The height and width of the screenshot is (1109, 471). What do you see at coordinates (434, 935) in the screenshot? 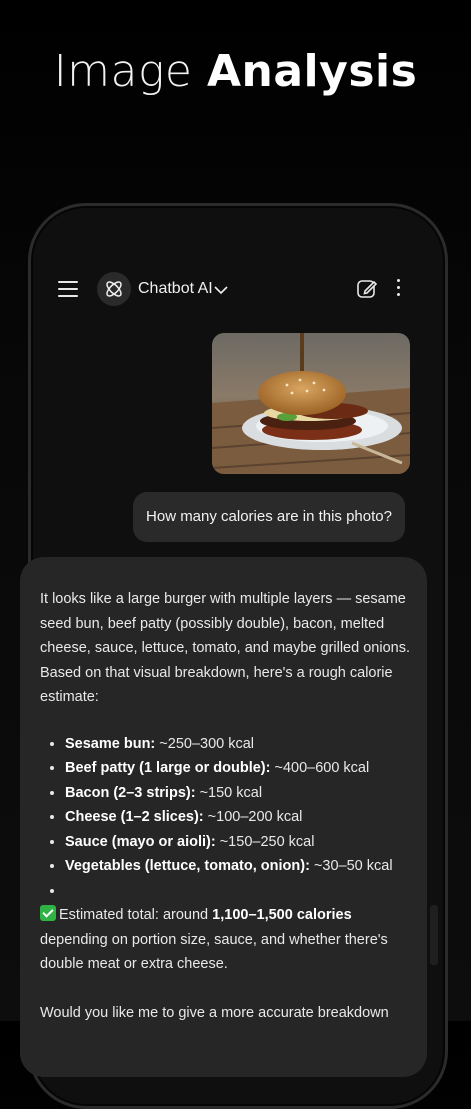
I see `phone-side-button` at bounding box center [434, 935].